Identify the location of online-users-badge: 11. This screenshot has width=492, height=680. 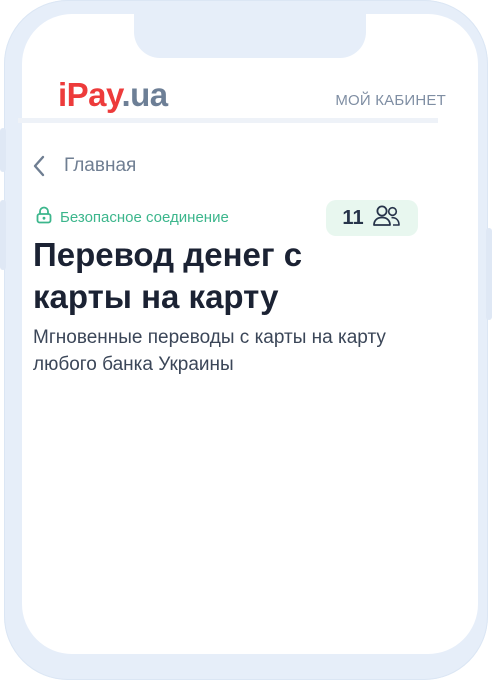
(372, 218).